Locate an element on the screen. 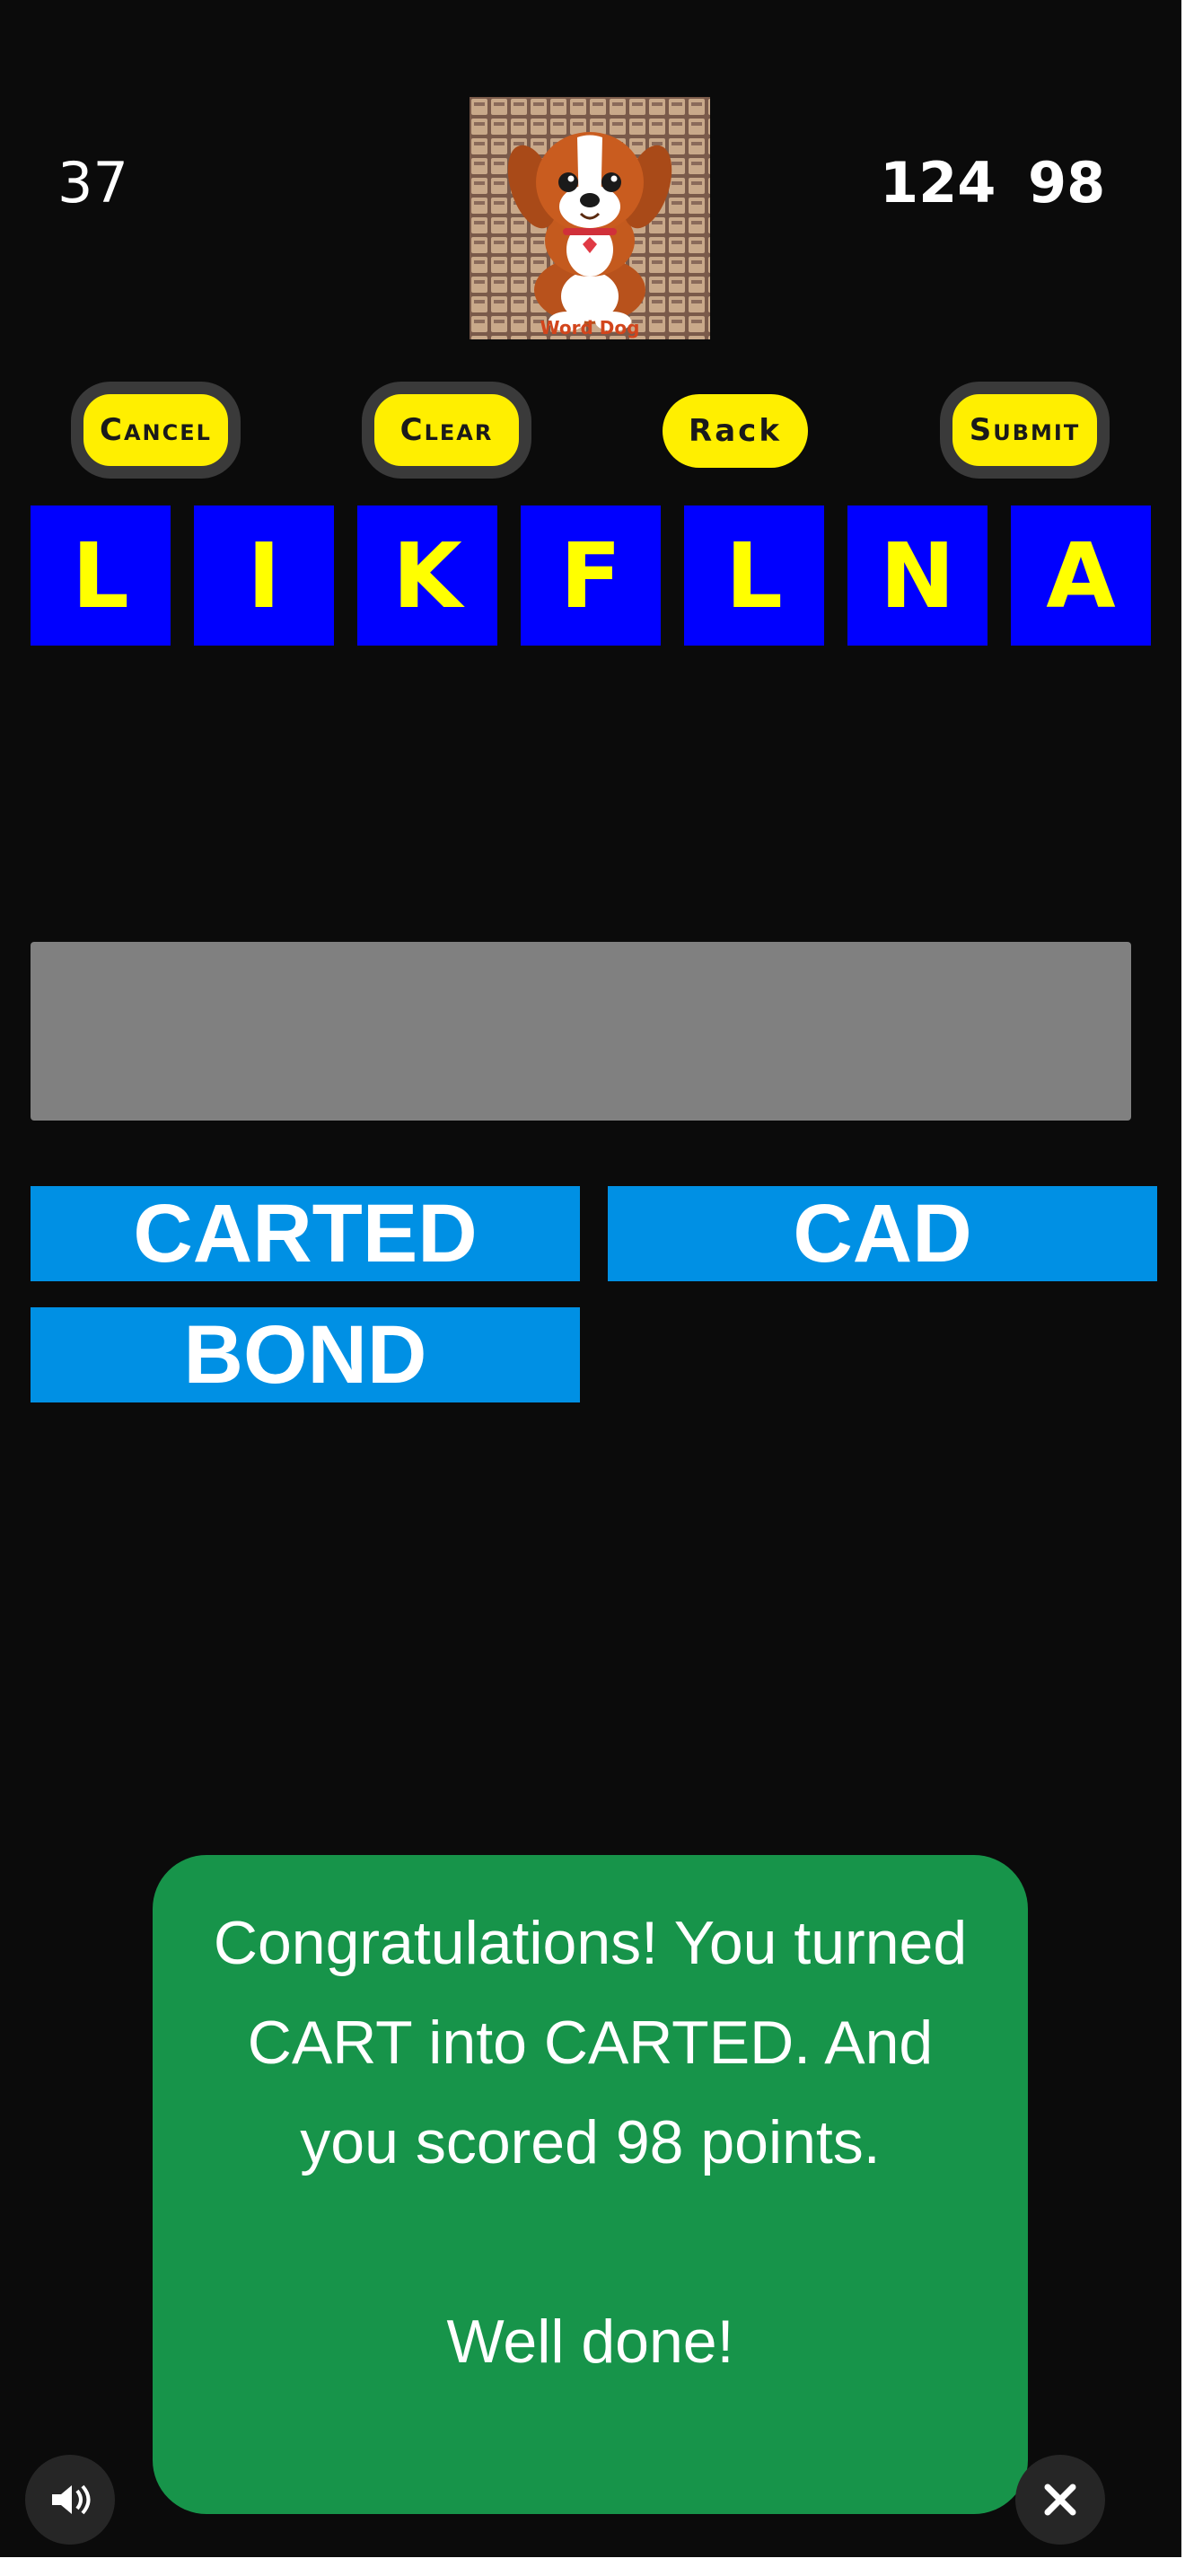 The height and width of the screenshot is (2576, 1185). sound-icon is located at coordinates (71, 2499).